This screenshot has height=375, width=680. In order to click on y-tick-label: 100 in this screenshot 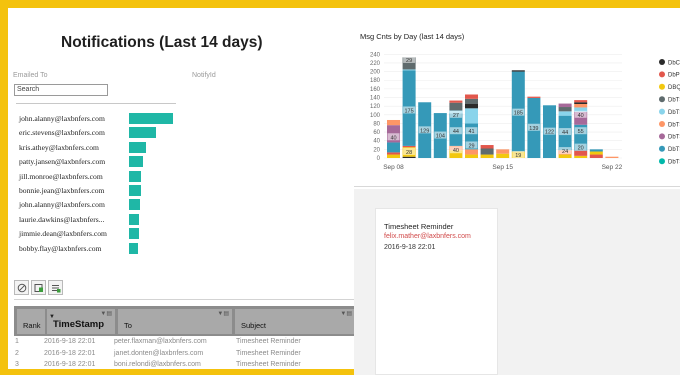, I will do `click(375, 116)`.